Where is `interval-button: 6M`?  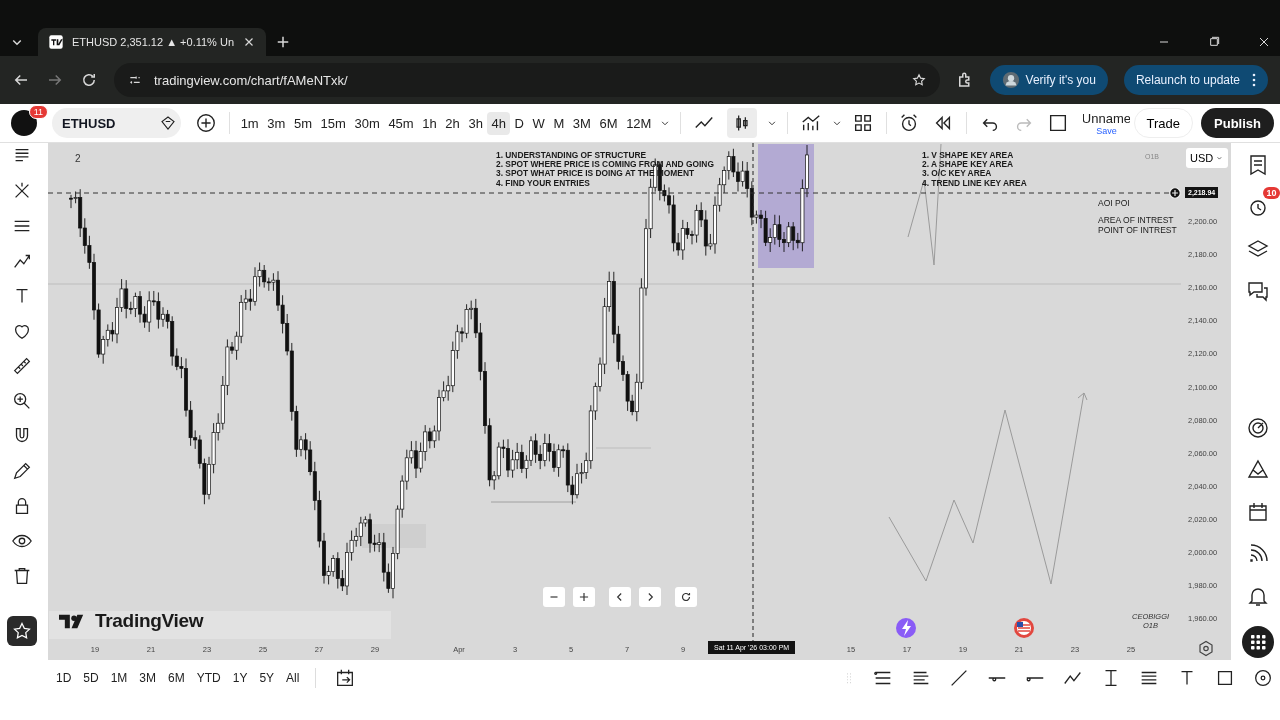 interval-button: 6M is located at coordinates (608, 123).